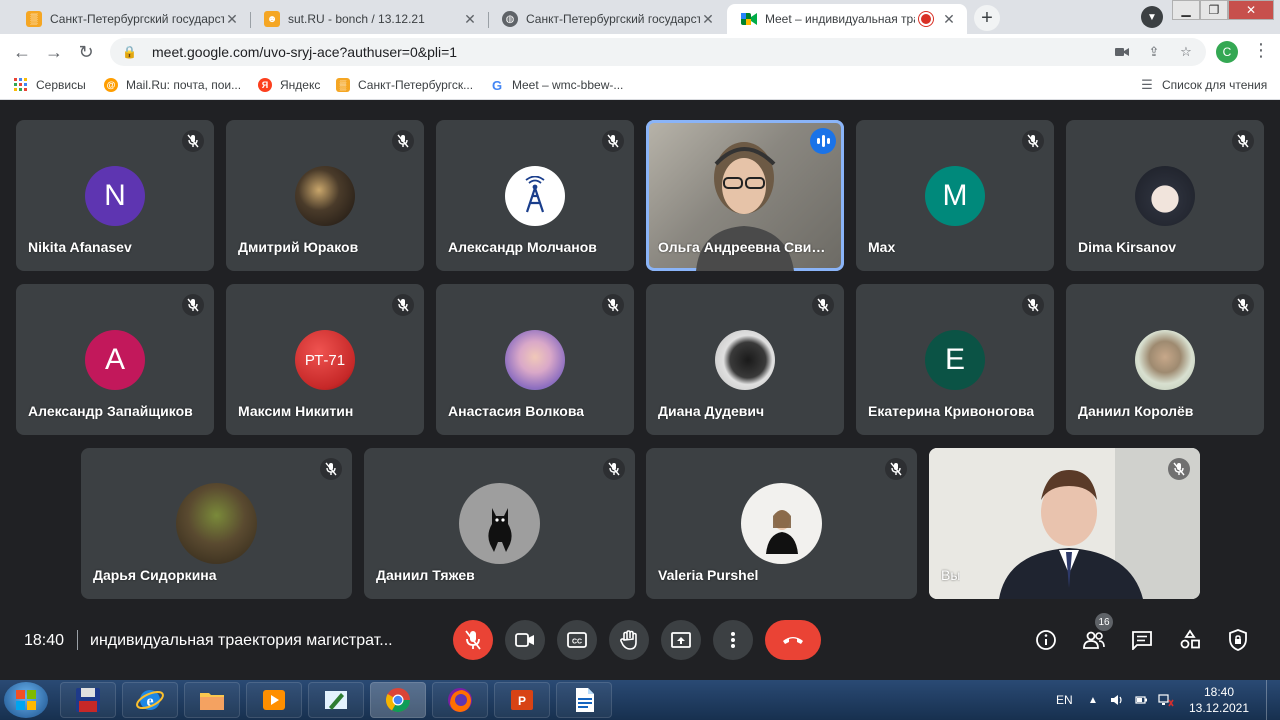  I want to click on window-close-icon: ✕, so click(1251, 10).